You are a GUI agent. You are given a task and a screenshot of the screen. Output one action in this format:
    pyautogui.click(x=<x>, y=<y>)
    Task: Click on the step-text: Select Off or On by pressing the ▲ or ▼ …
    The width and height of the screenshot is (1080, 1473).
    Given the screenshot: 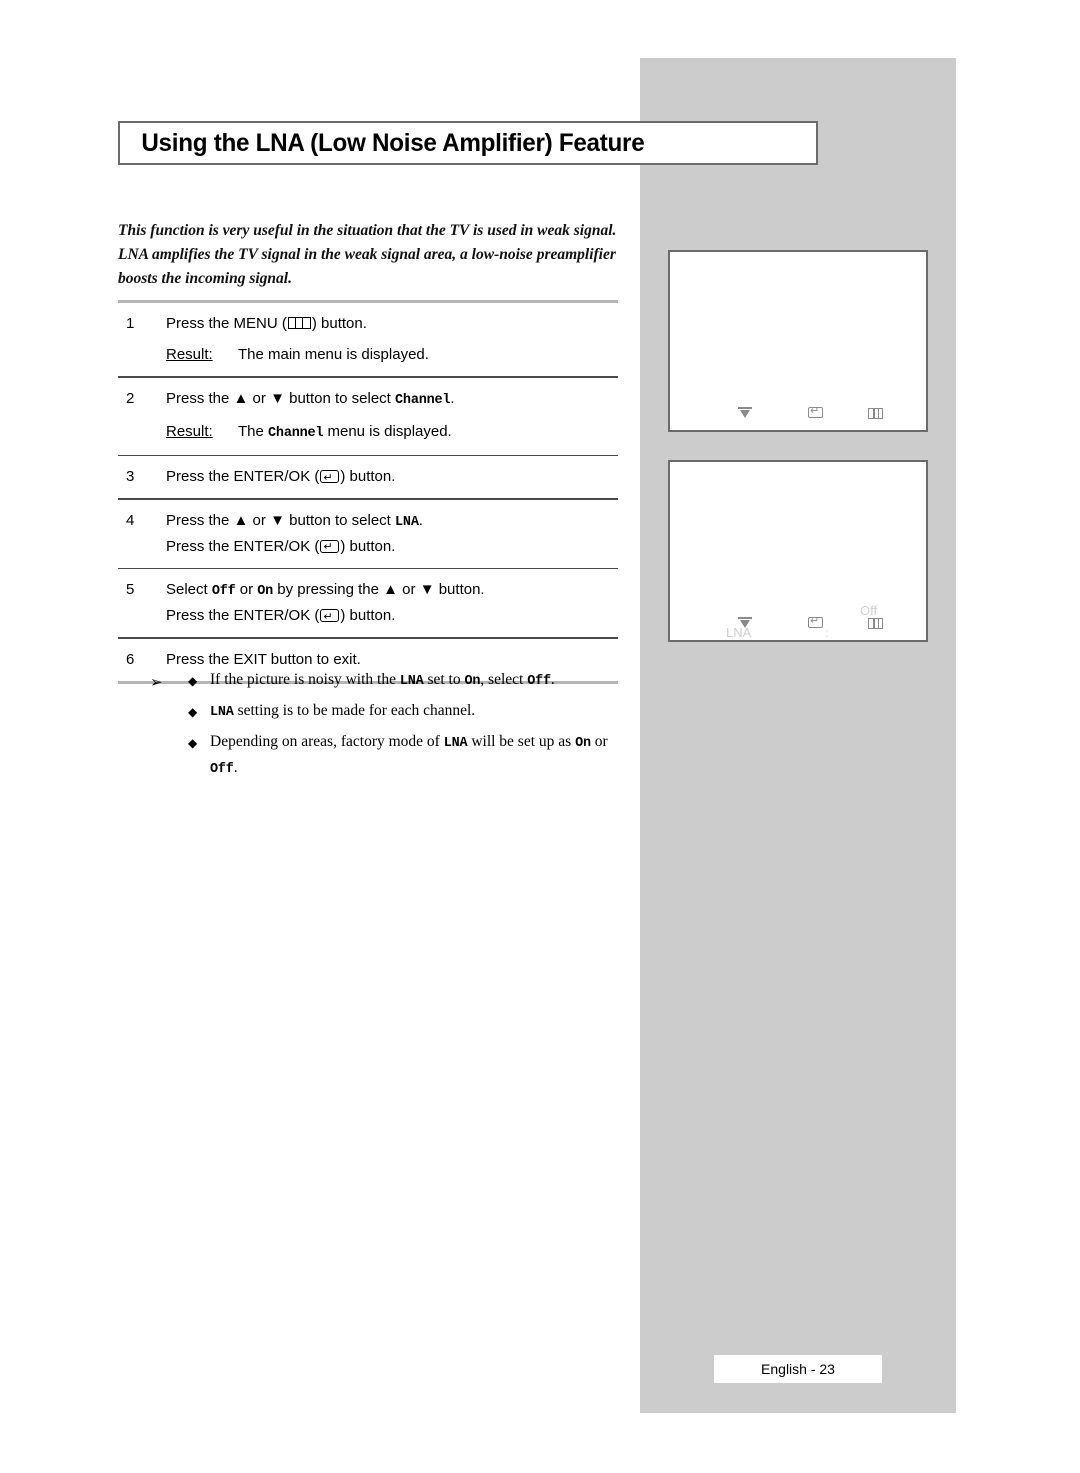 What is the action you would take?
    pyautogui.click(x=392, y=603)
    